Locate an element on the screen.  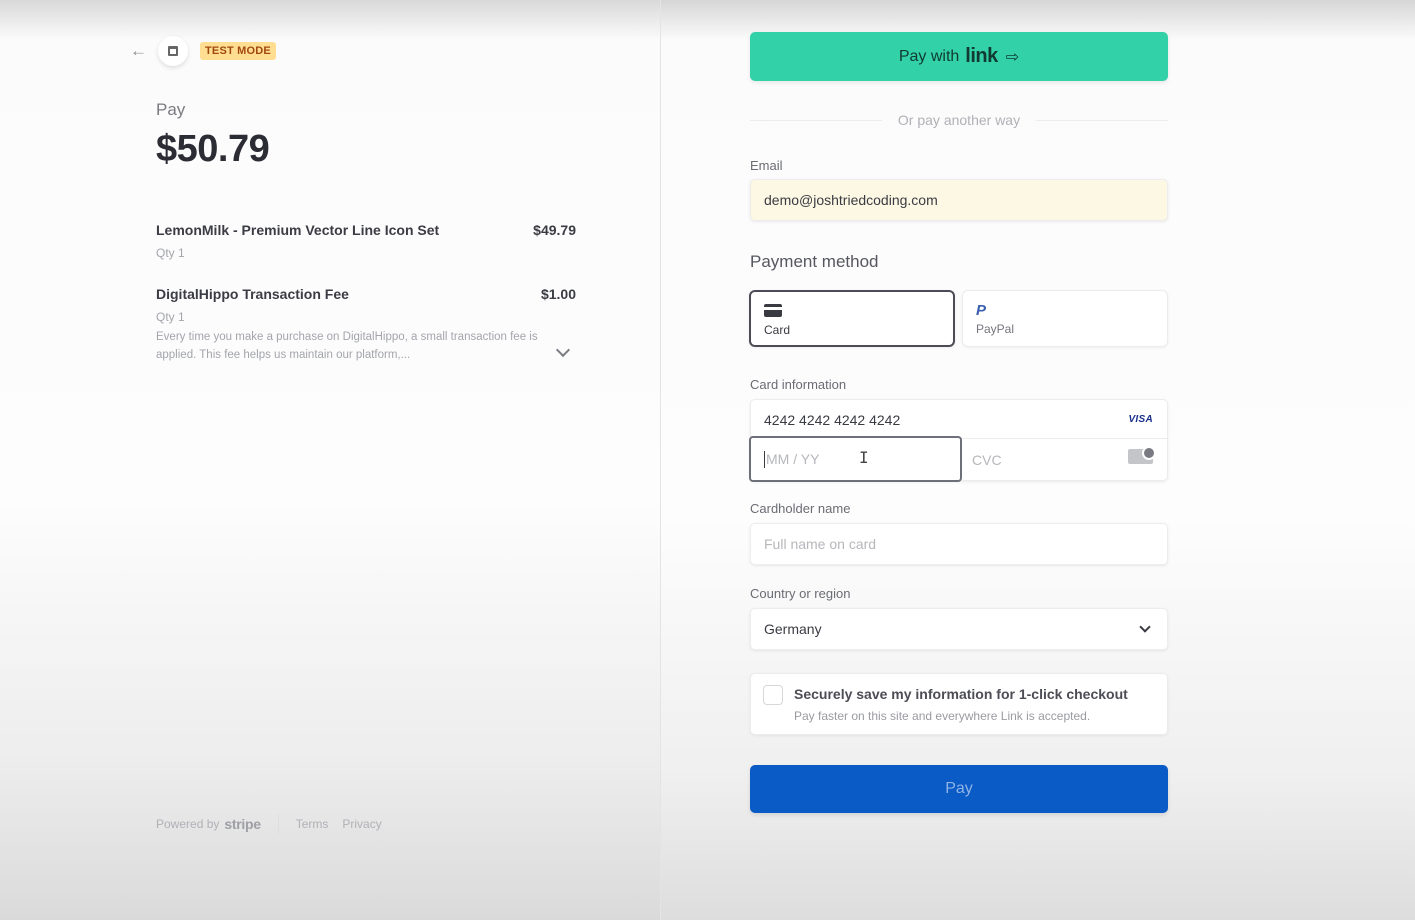
summary-header: ← TEST MODE is located at coordinates (203, 51).